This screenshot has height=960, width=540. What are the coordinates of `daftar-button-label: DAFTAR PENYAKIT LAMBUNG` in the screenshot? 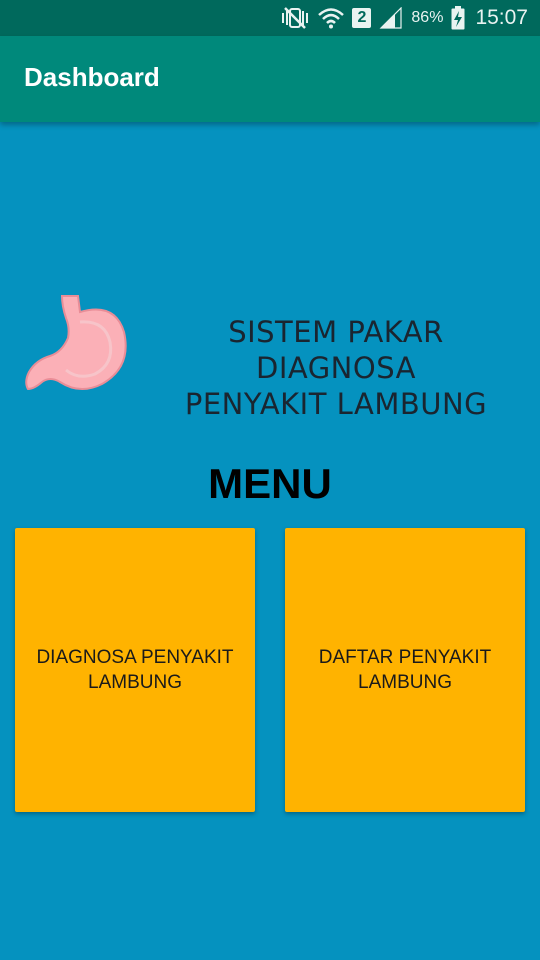 It's located at (405, 670).